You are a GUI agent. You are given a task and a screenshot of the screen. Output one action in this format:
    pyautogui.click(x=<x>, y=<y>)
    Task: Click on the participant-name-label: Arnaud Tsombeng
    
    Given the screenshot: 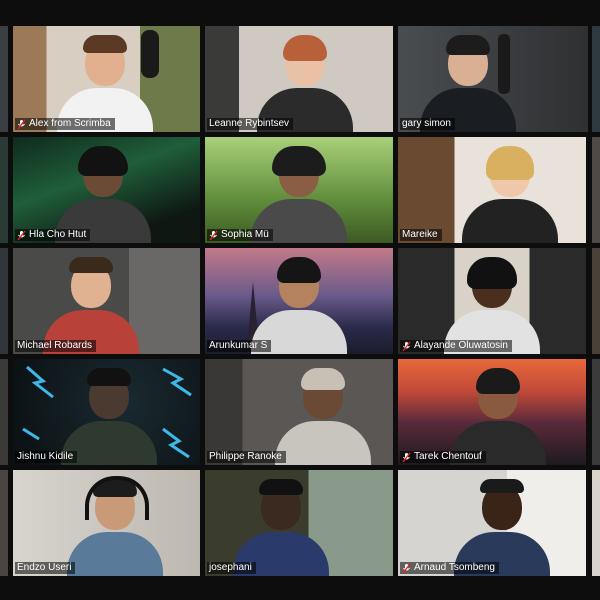 What is the action you would take?
    pyautogui.click(x=449, y=568)
    